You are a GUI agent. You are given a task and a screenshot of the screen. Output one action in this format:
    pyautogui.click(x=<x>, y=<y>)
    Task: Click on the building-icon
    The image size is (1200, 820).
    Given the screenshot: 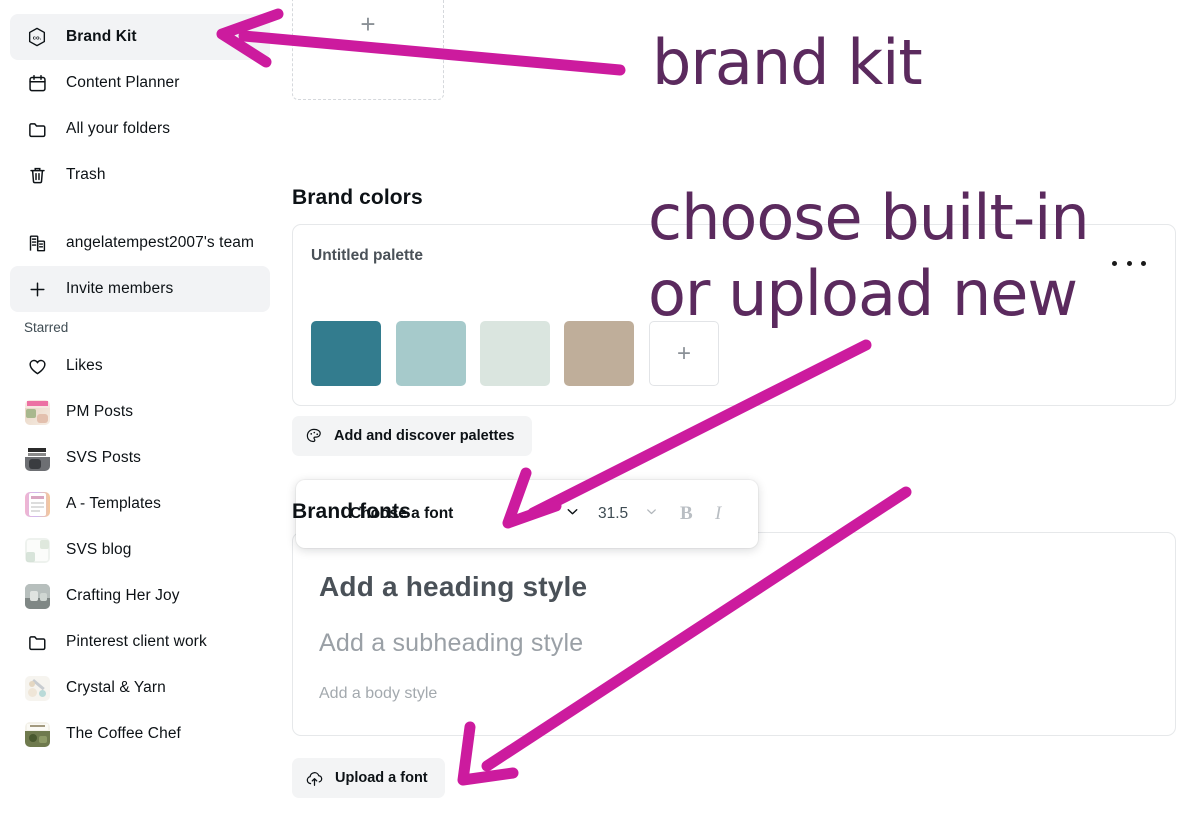 What is the action you would take?
    pyautogui.click(x=37, y=243)
    